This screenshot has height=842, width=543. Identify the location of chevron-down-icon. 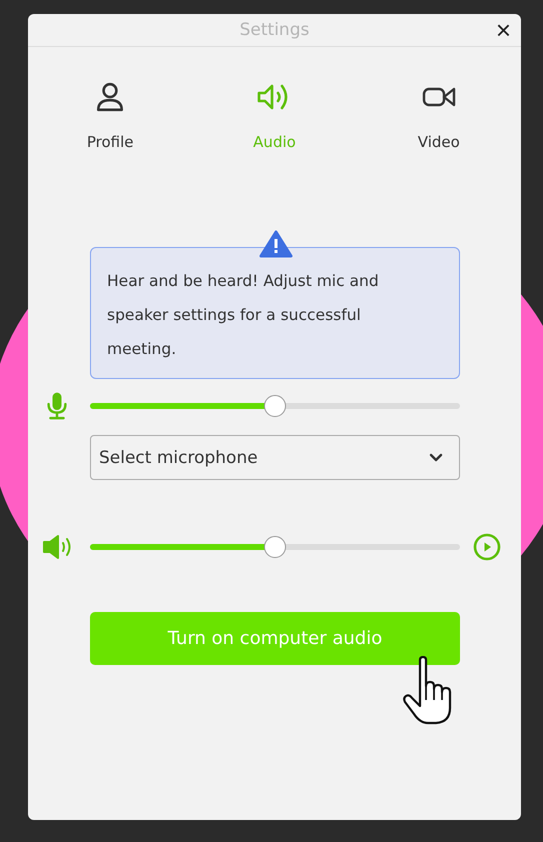
(436, 457).